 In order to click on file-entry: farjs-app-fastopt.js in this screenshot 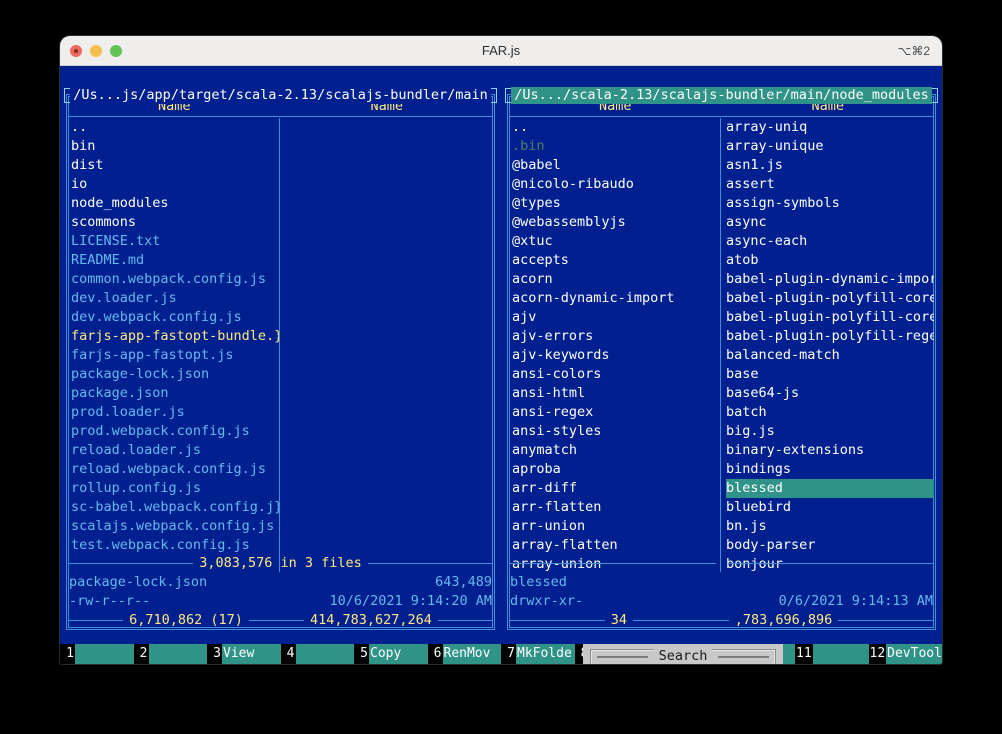, I will do `click(175, 355)`.